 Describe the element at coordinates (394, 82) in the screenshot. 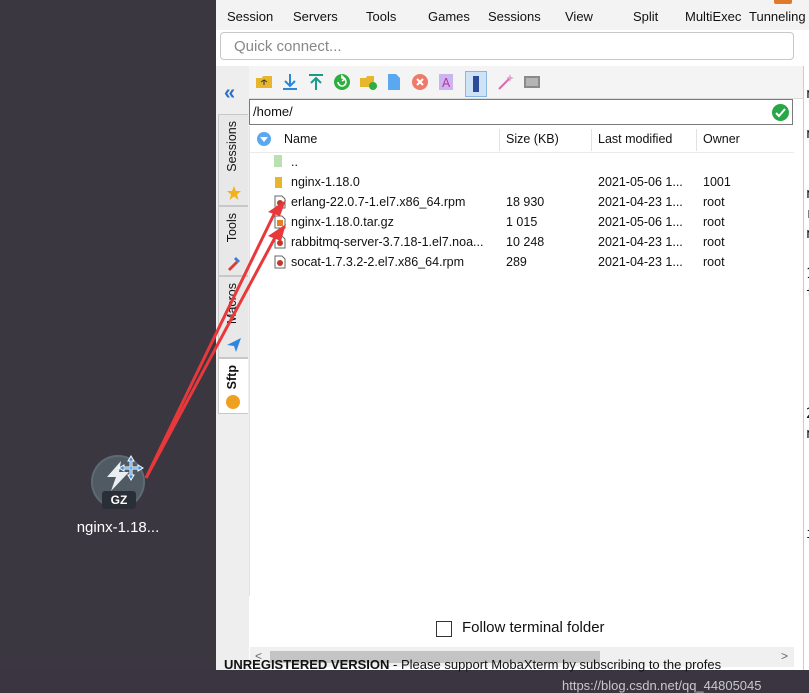

I see `new-file-icon` at that location.